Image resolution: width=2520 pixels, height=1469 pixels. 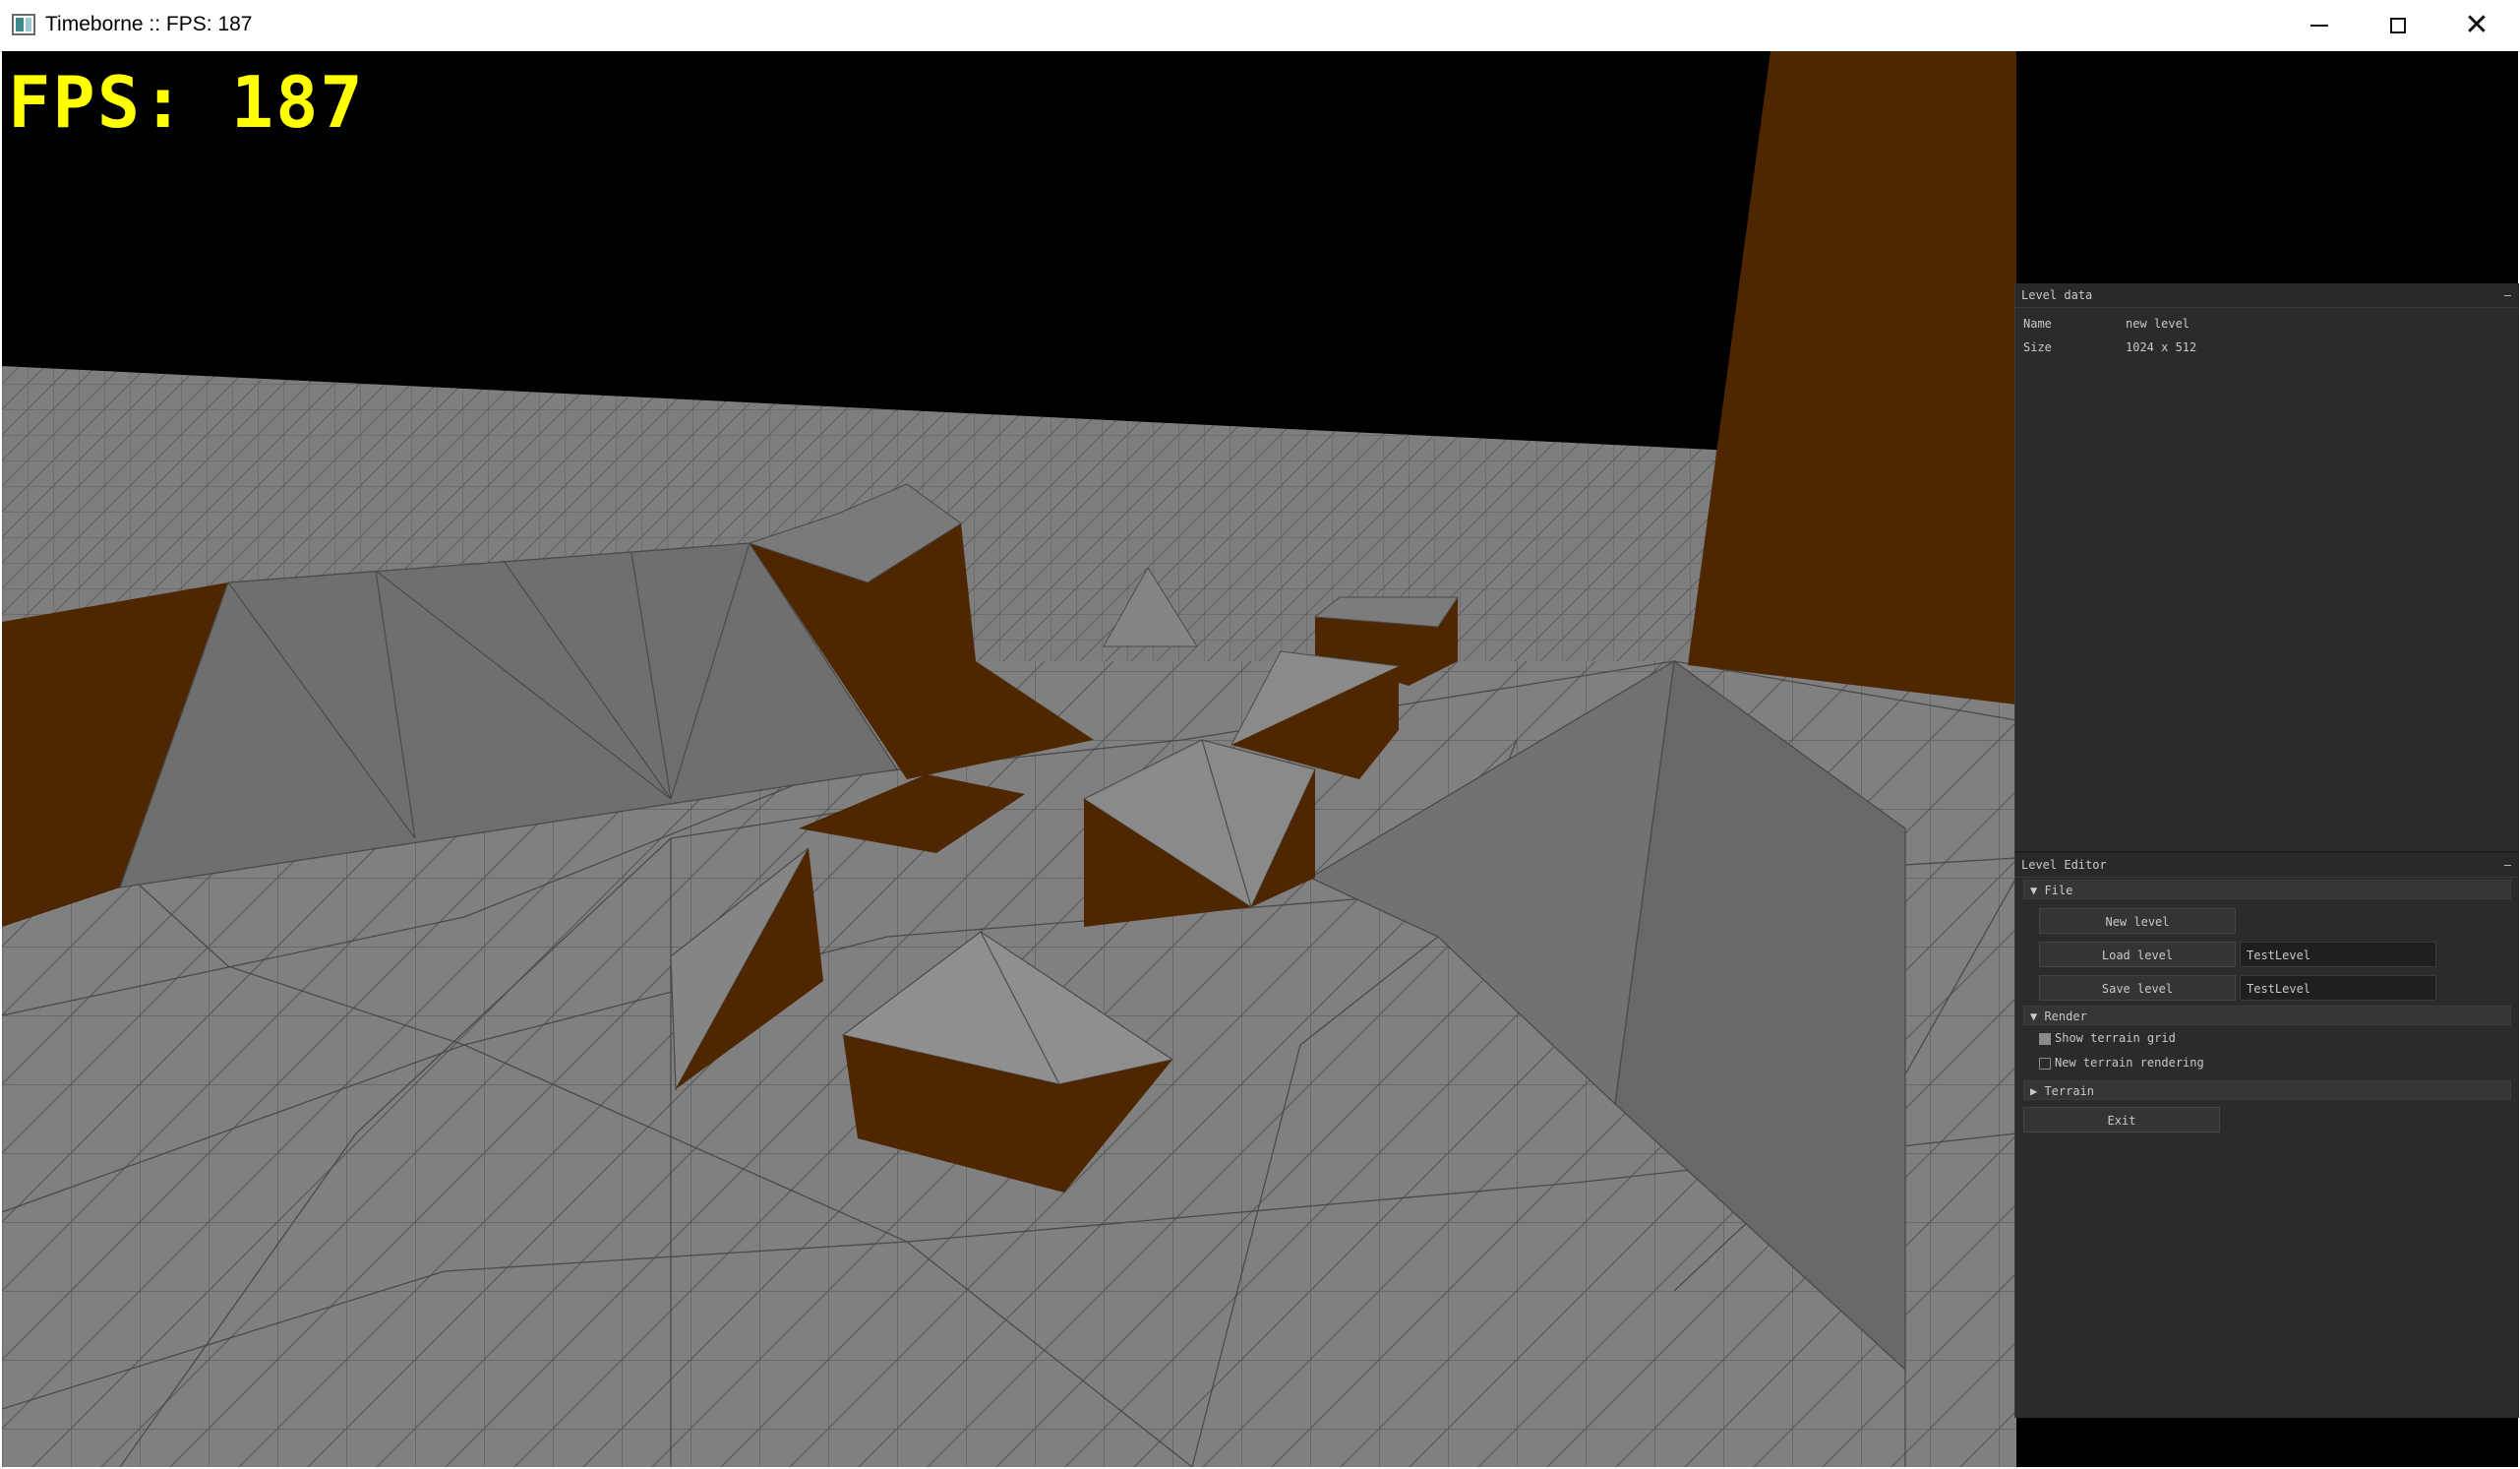 What do you see at coordinates (2129, 1063) in the screenshot?
I see `new-terrain-rendering-label: New terrain rendering` at bounding box center [2129, 1063].